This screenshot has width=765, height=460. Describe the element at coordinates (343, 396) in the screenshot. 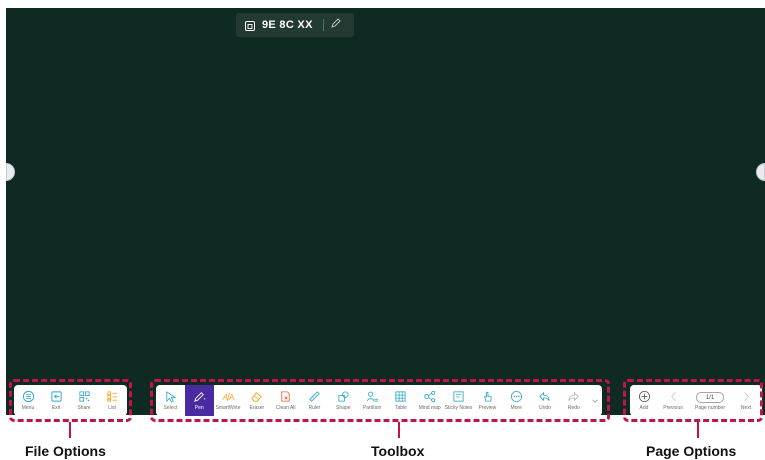

I see `shape-icon` at that location.